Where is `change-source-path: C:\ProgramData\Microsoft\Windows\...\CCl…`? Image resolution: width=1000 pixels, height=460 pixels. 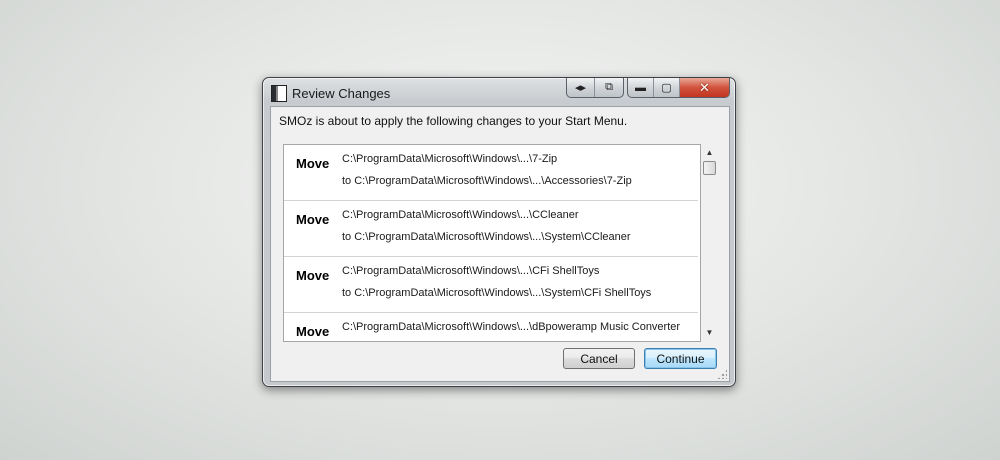 change-source-path: C:\ProgramData\Microsoft\Windows\...\CCl… is located at coordinates (460, 215).